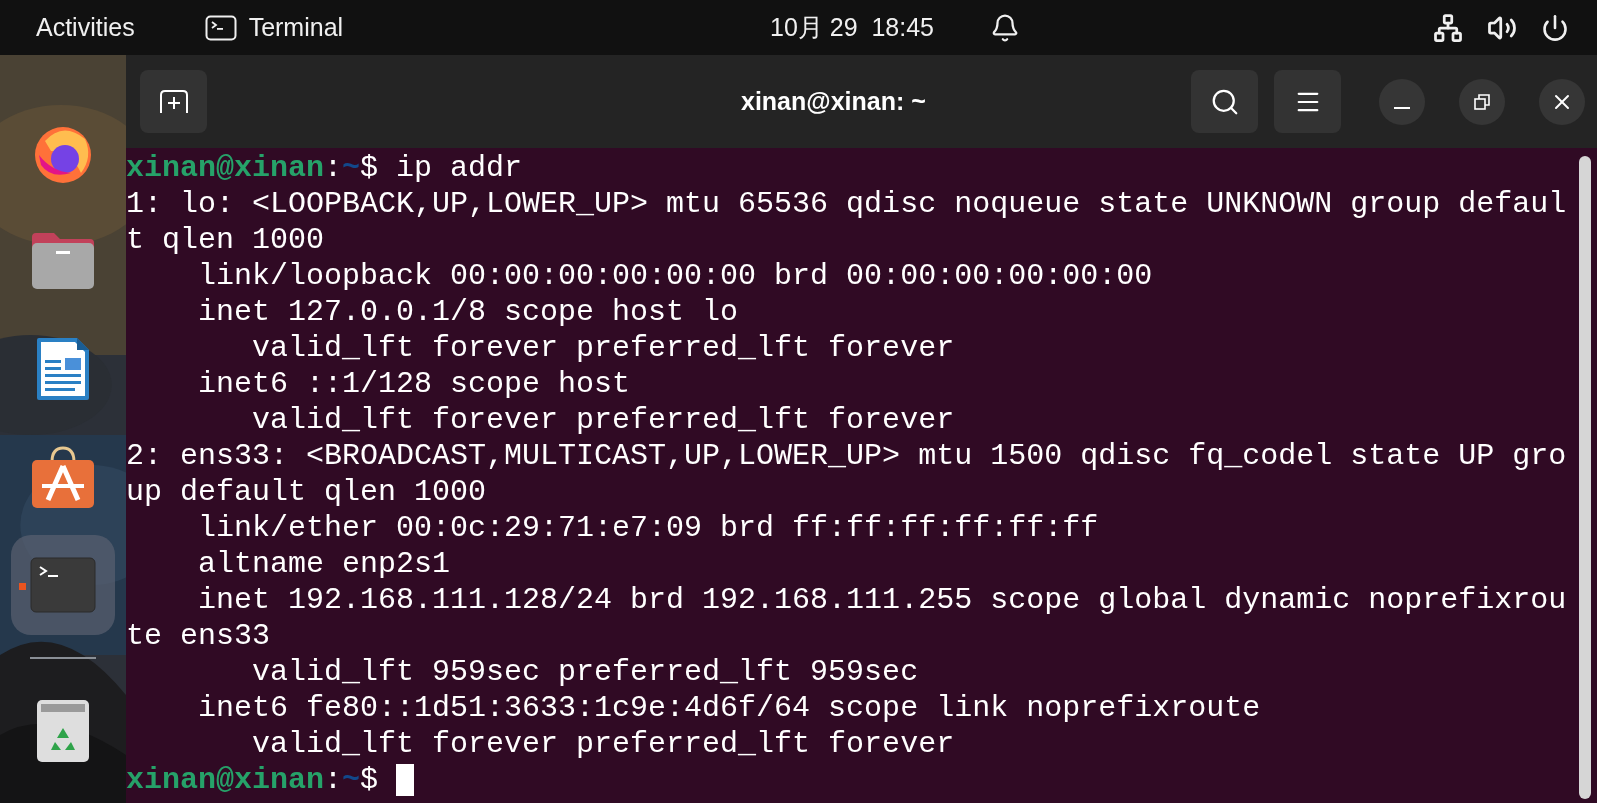  I want to click on output-line: 2: ens33: <BROADCAST,MULTICAST,UP,LOWER_UP> mtu 1500 qdisc fq_codel state UP gro, so click(846, 456).